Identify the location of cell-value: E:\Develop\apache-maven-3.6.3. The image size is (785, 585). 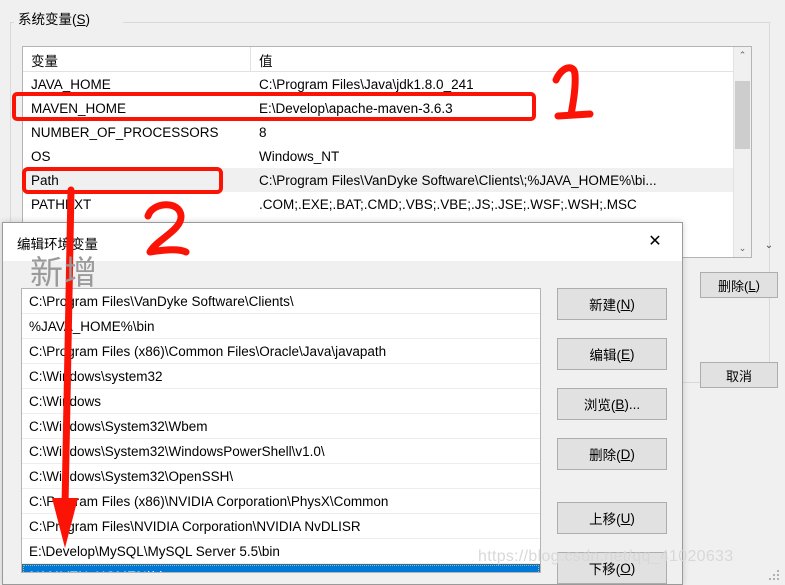
(356, 108).